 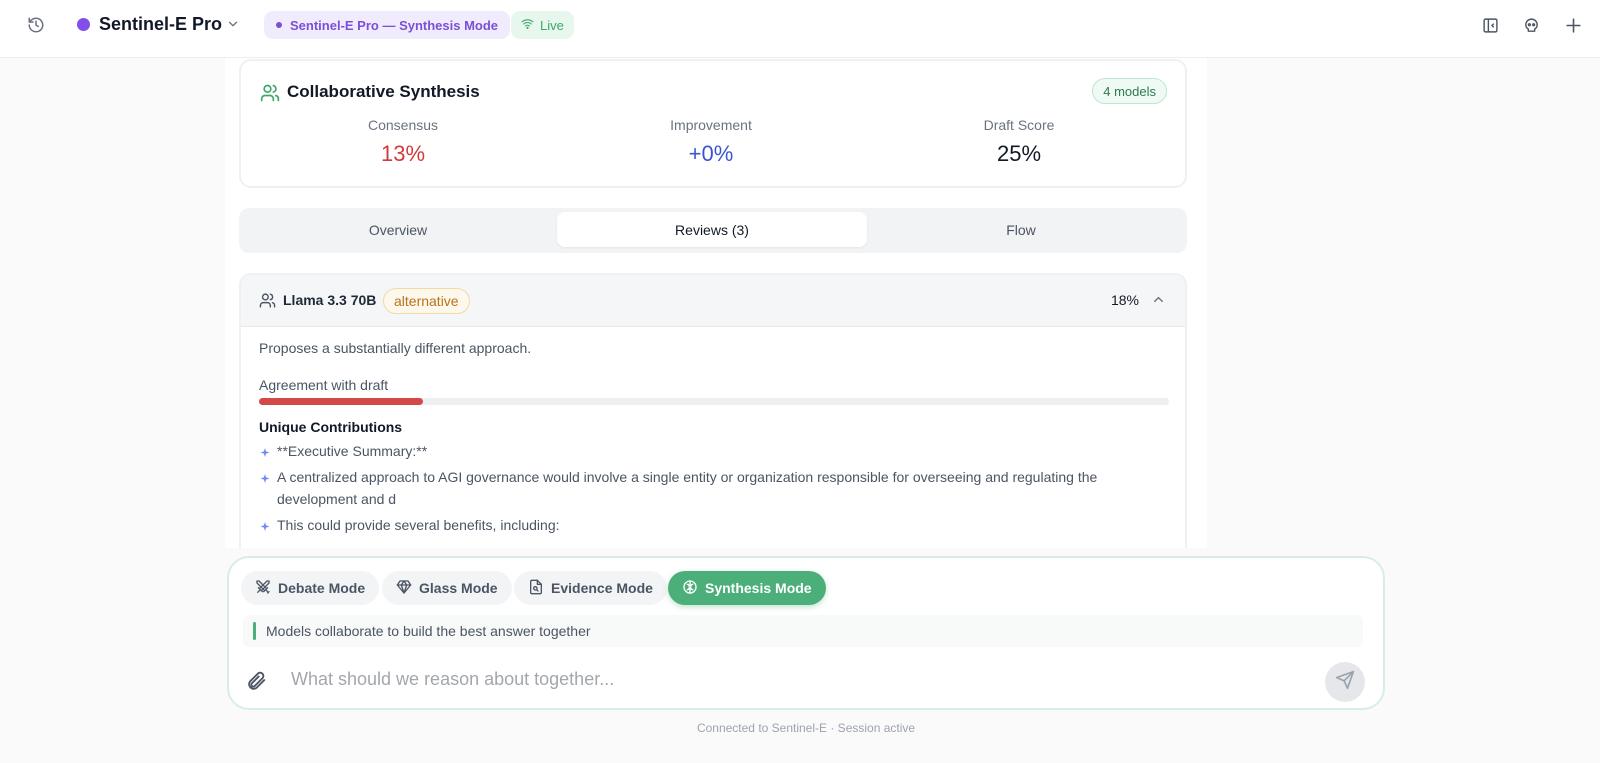 I want to click on agreement-bar, so click(x=714, y=401).